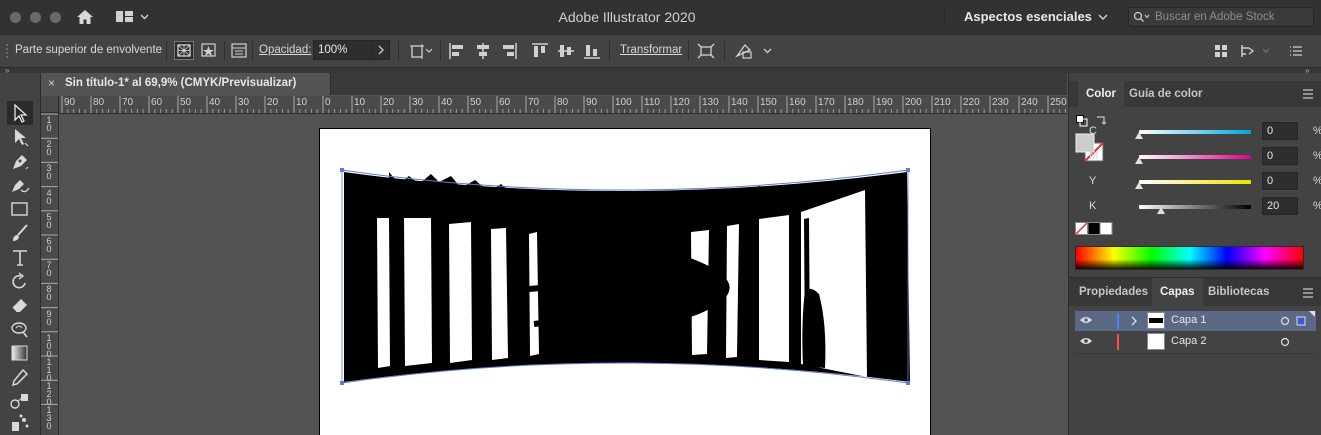 The image size is (1321, 435). Describe the element at coordinates (1094, 229) in the screenshot. I see `quick-swatches` at that location.